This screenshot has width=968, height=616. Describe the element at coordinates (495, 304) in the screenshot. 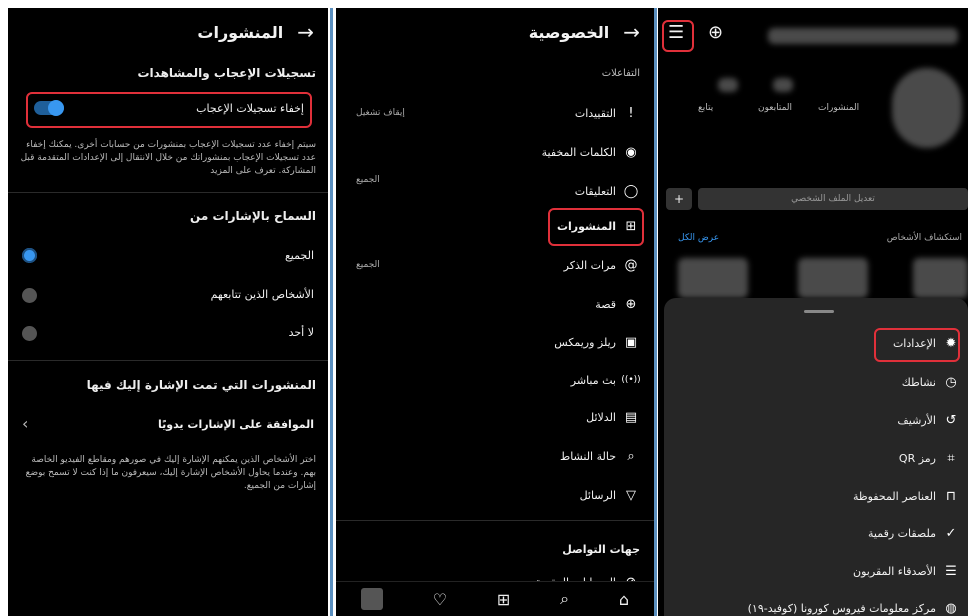

I see `privacy-item-story: ⊕ قصة` at that location.